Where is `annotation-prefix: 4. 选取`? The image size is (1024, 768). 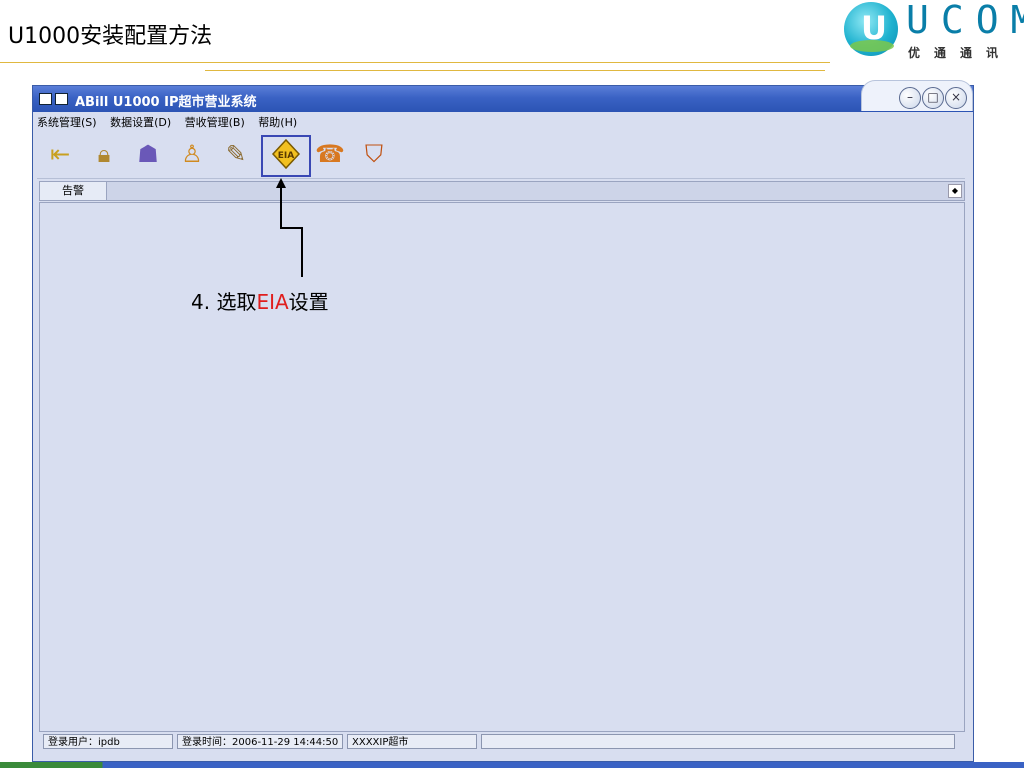
annotation-prefix: 4. 选取 is located at coordinates (224, 302).